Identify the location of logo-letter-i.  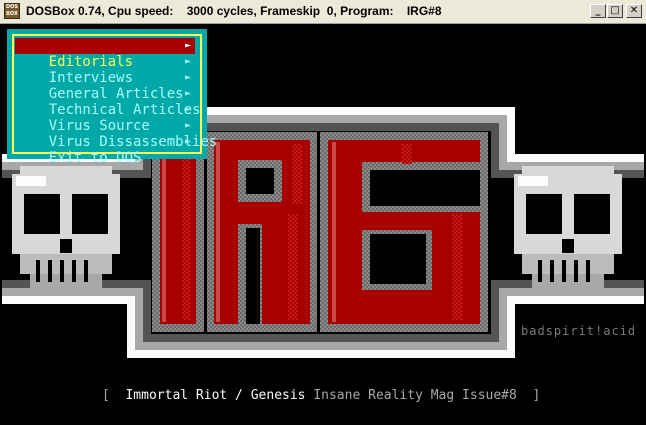
(178, 232).